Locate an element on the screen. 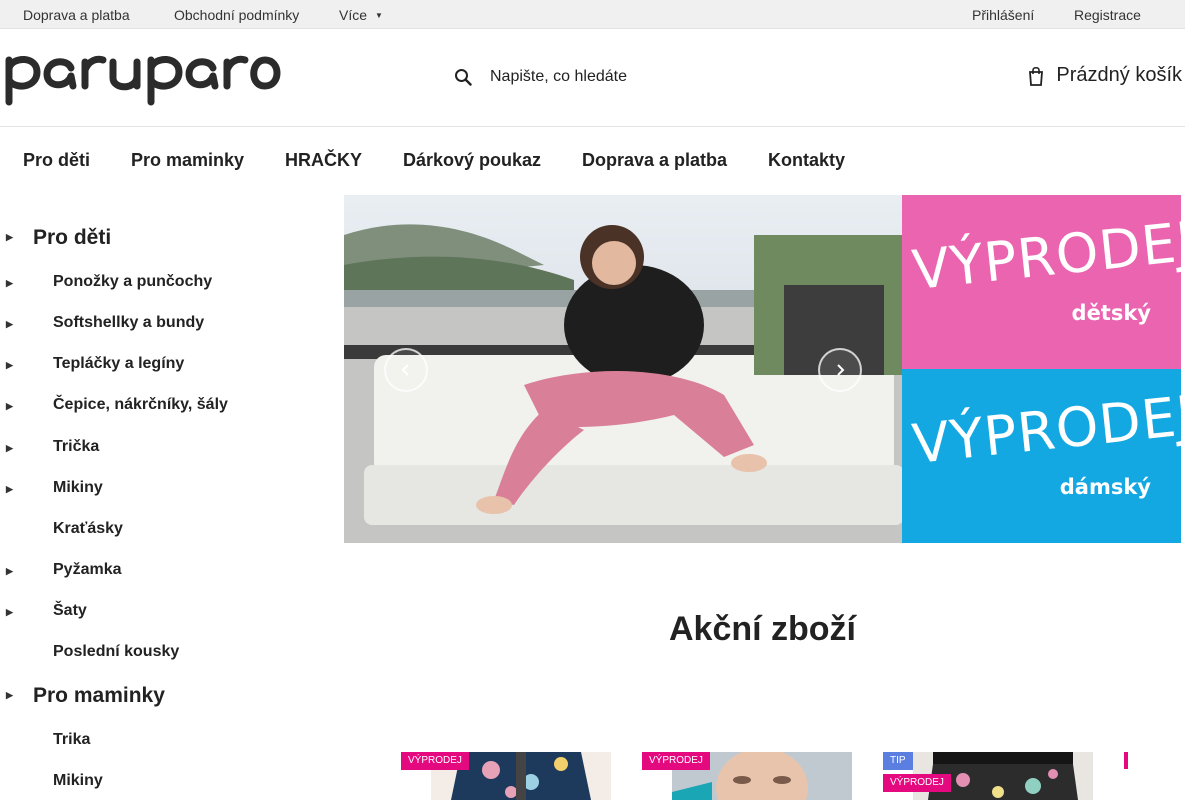 This screenshot has height=800, width=1200. next-card-badge-edge is located at coordinates (1126, 760).